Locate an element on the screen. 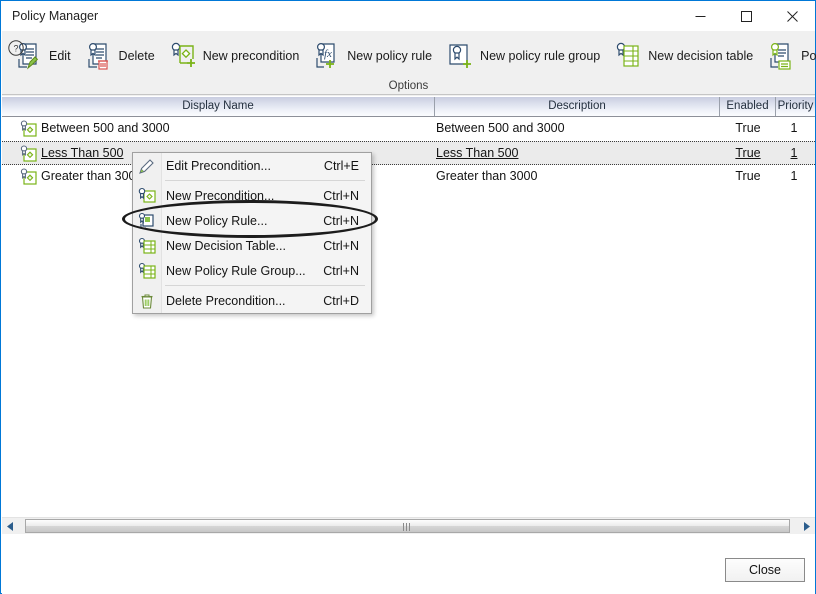 This screenshot has width=816, height=594. ribbon-button-new-decision-table: New decision table is located at coordinates (683, 56).